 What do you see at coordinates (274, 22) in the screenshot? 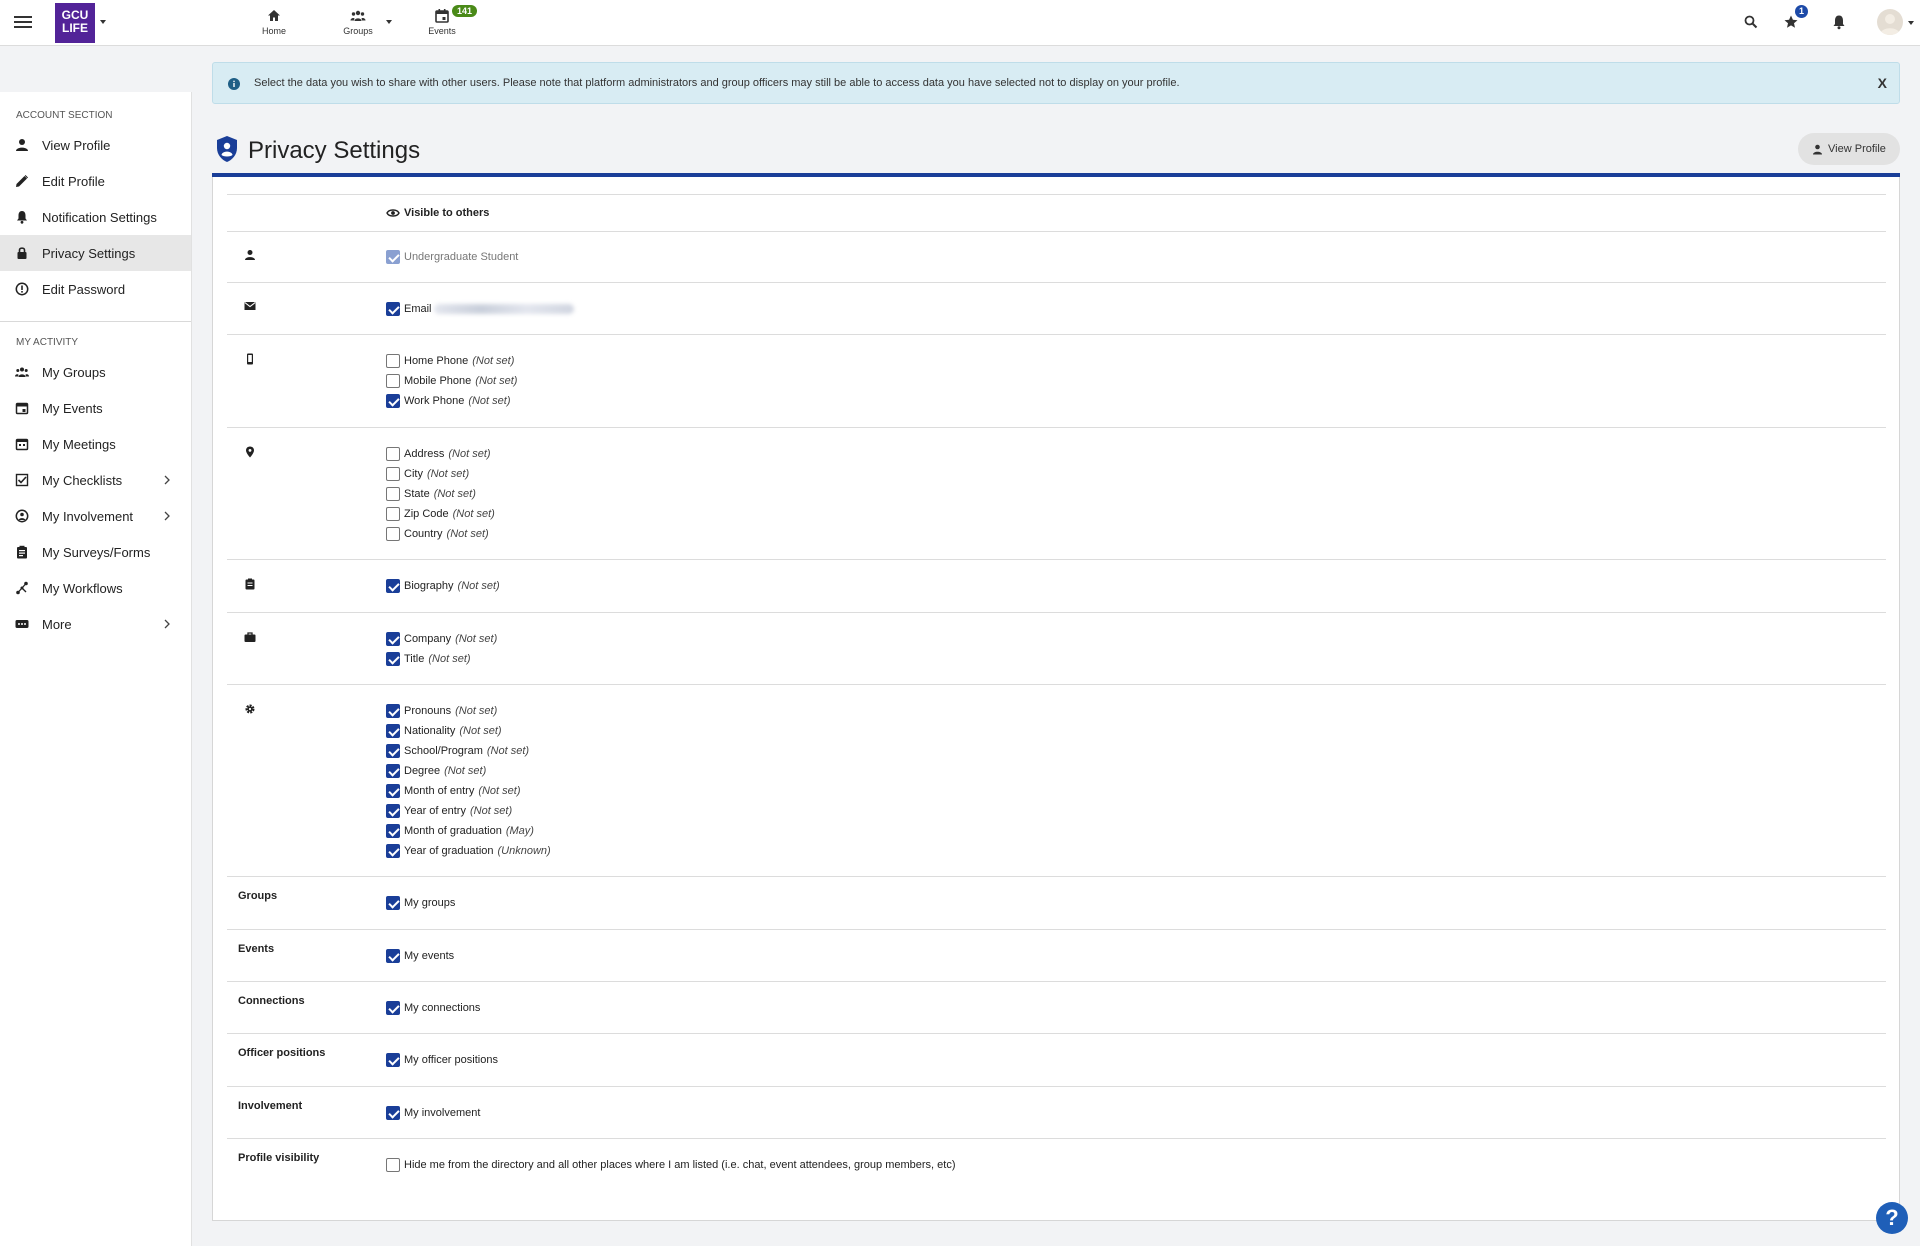
I see `nav-home: Home` at bounding box center [274, 22].